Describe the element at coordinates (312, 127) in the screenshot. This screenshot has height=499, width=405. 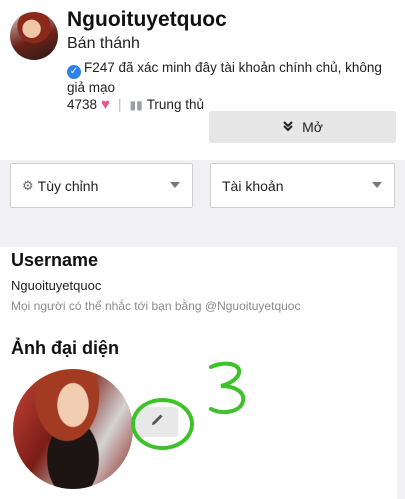
I see `expand-label: Mở` at that location.